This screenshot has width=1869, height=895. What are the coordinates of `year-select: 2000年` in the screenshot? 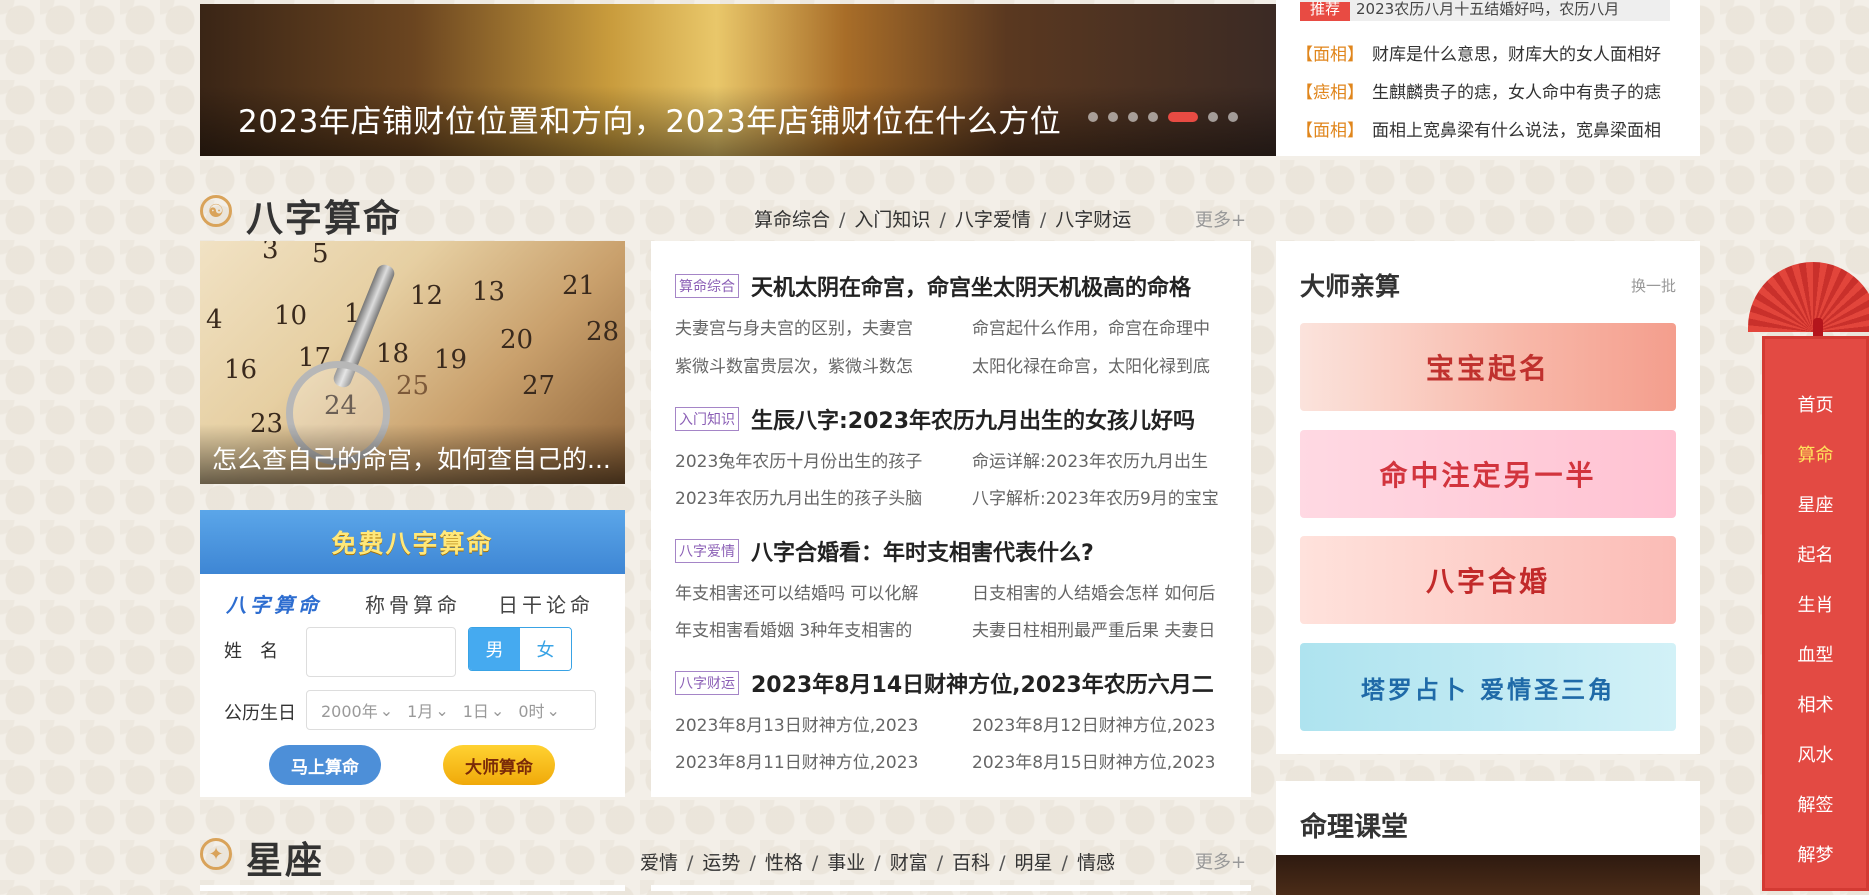 It's located at (349, 710).